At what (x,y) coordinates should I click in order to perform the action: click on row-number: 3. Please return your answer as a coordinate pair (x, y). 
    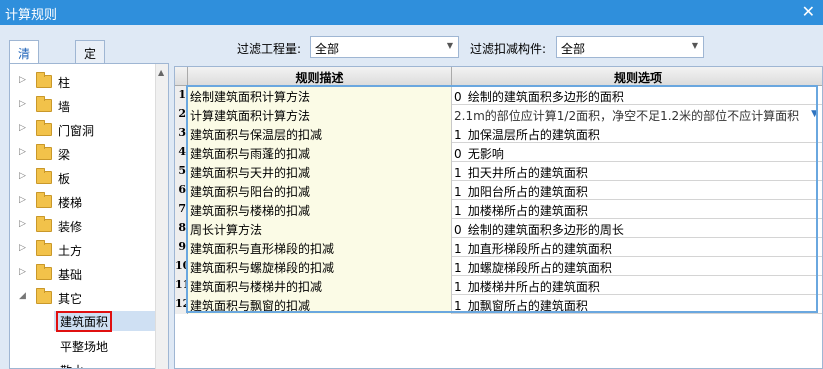
    Looking at the image, I should click on (181, 133).